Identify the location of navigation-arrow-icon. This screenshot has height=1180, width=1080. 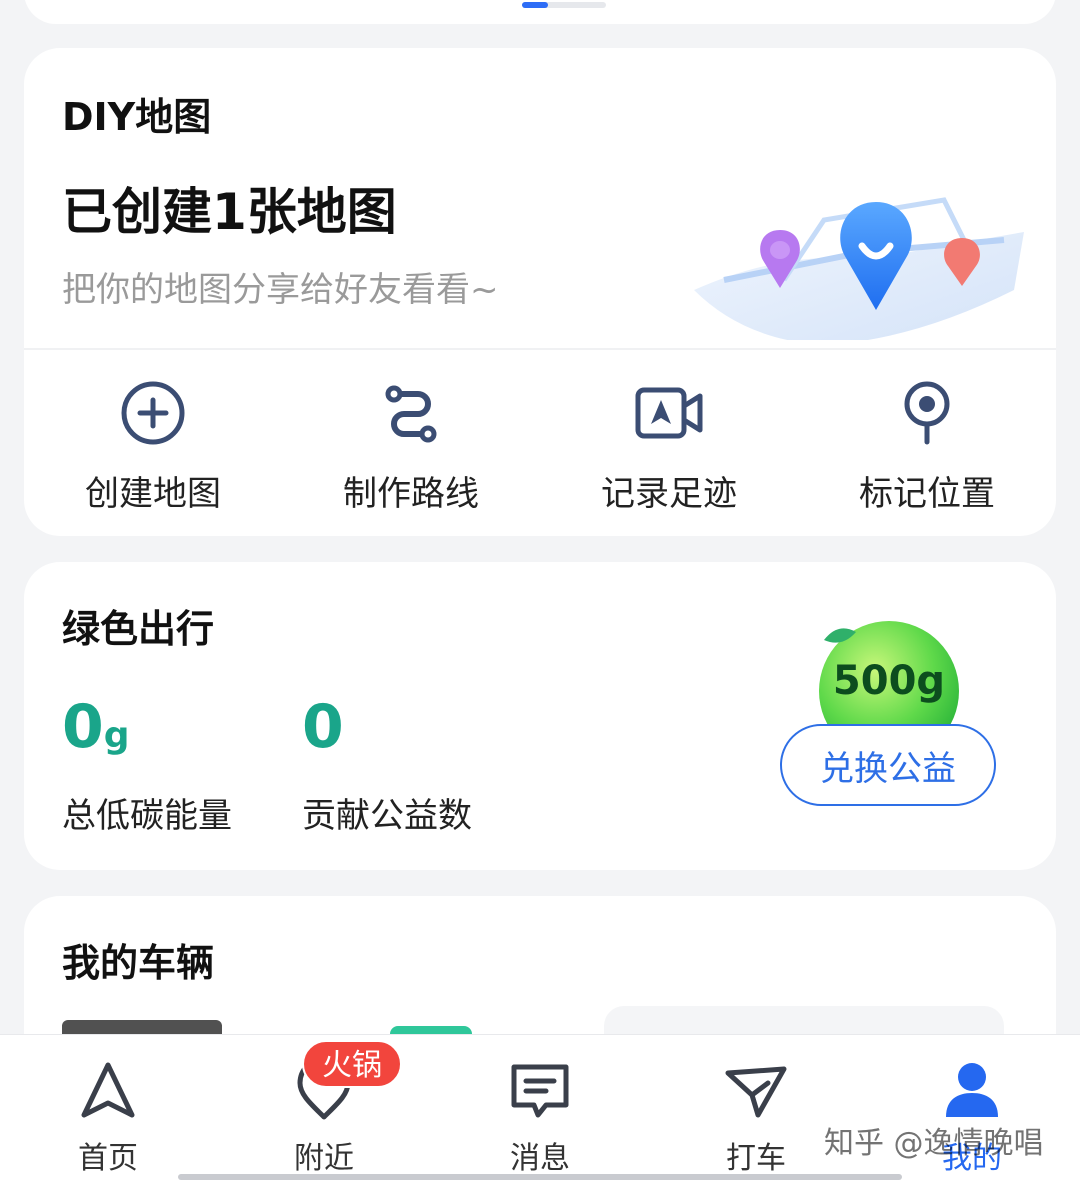
(108, 1090).